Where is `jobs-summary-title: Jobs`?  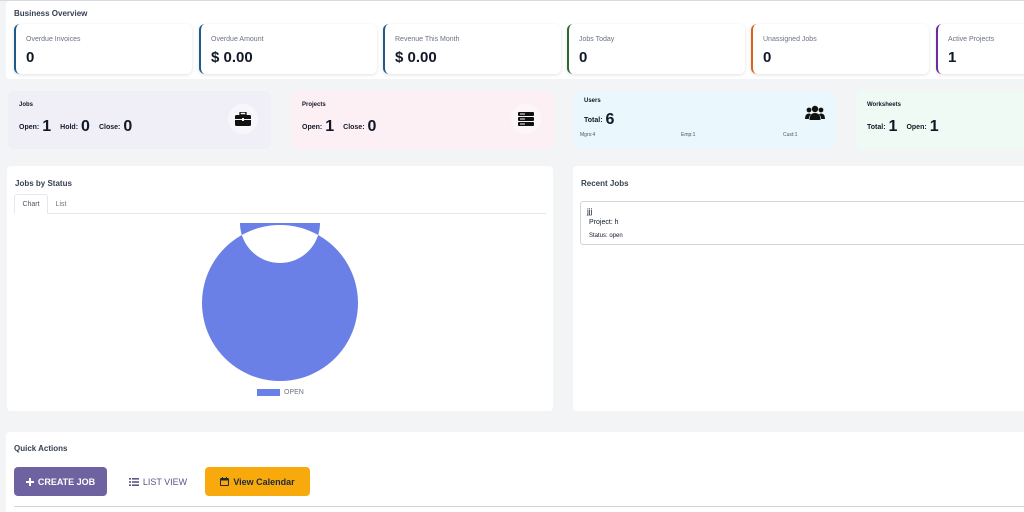 jobs-summary-title: Jobs is located at coordinates (26, 105).